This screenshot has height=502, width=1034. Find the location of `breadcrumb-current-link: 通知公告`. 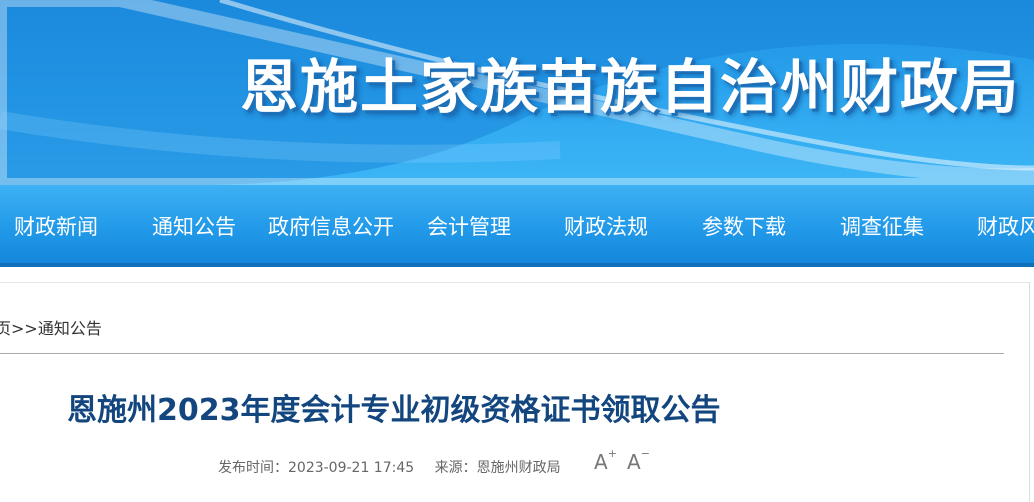

breadcrumb-current-link: 通知公告 is located at coordinates (70, 328).